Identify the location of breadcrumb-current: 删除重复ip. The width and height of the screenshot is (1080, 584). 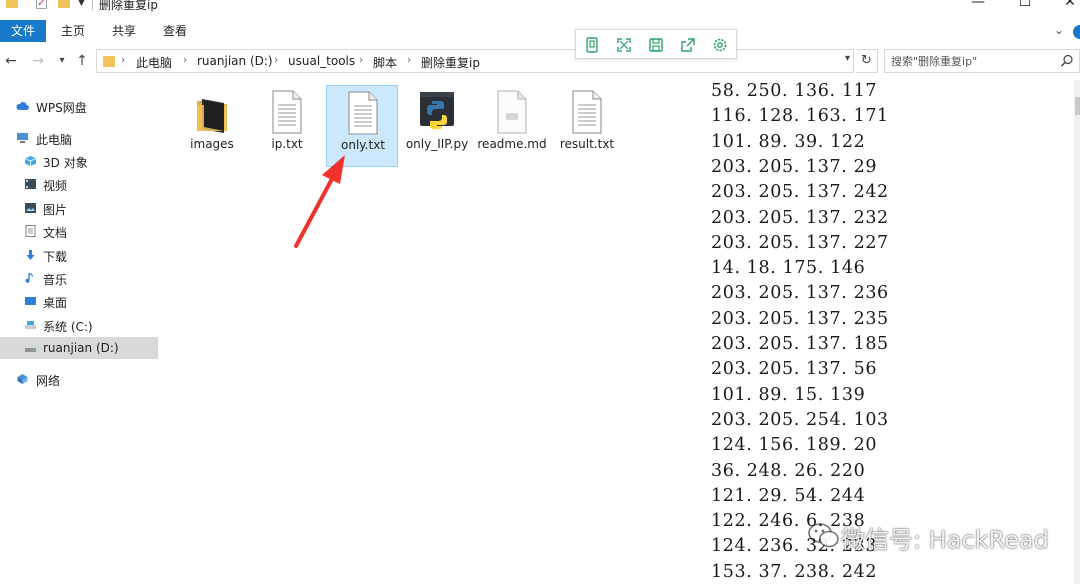
(450, 62).